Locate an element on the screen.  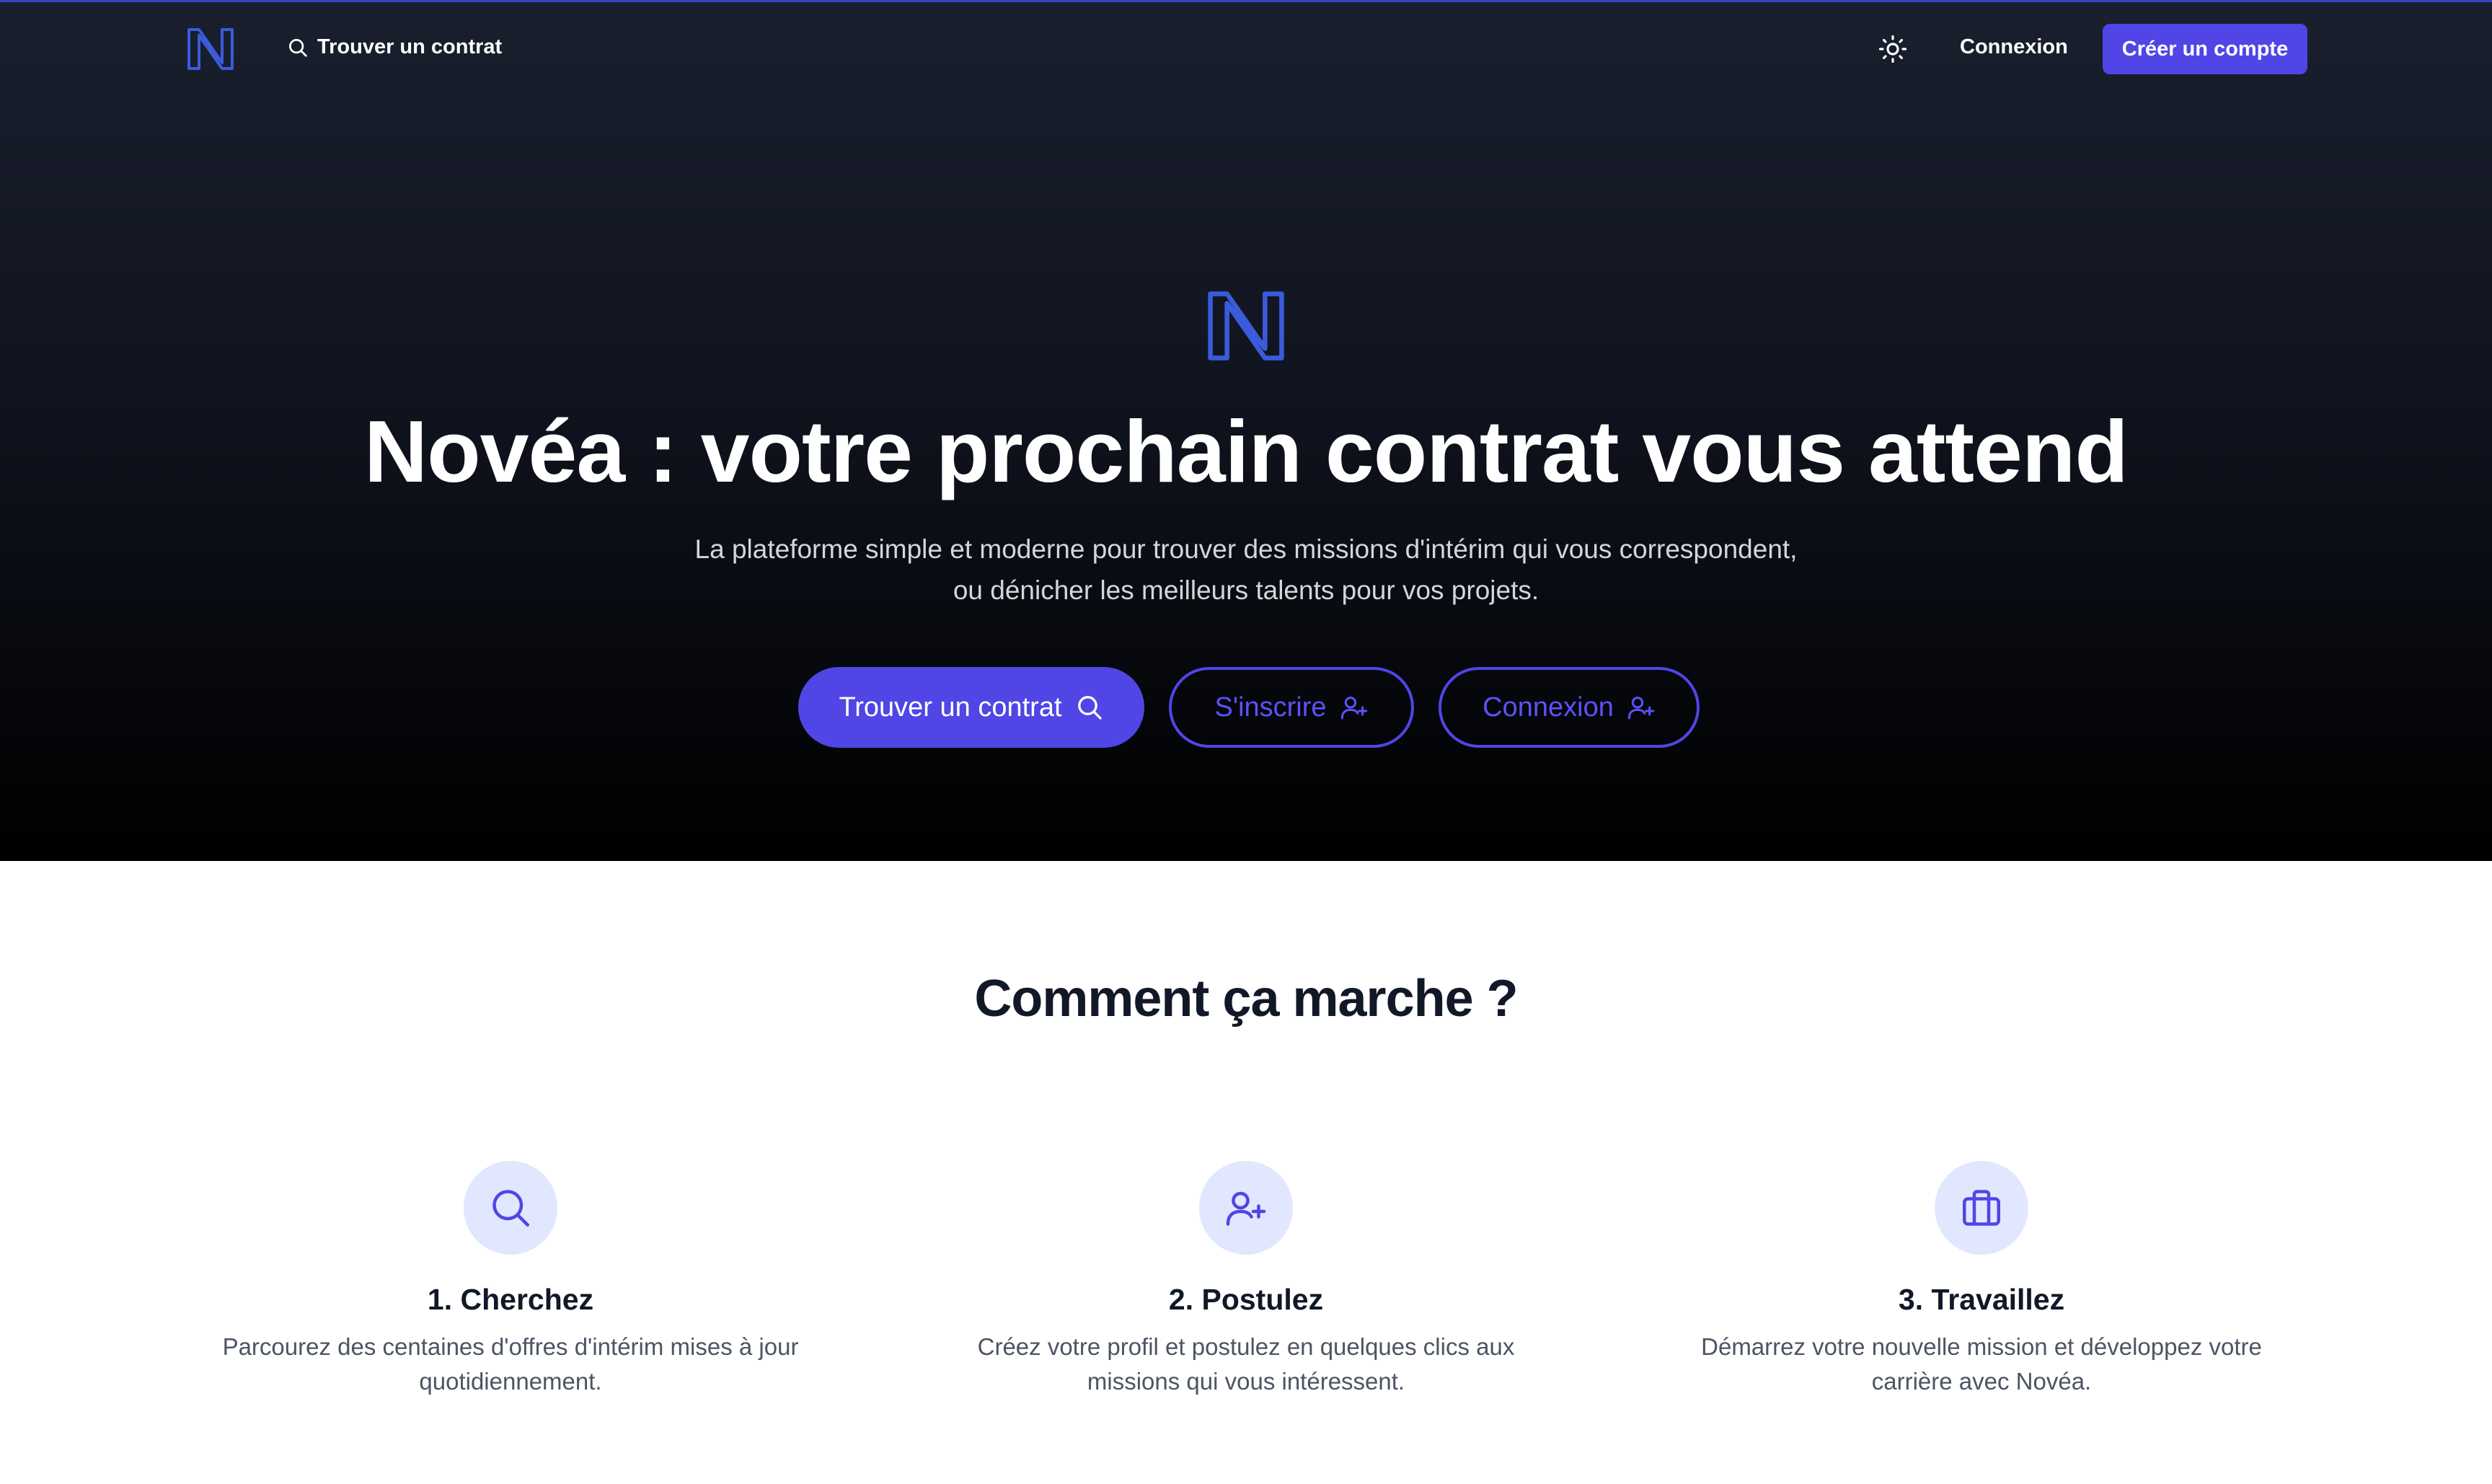
briefcase-icon is located at coordinates (1981, 1208).